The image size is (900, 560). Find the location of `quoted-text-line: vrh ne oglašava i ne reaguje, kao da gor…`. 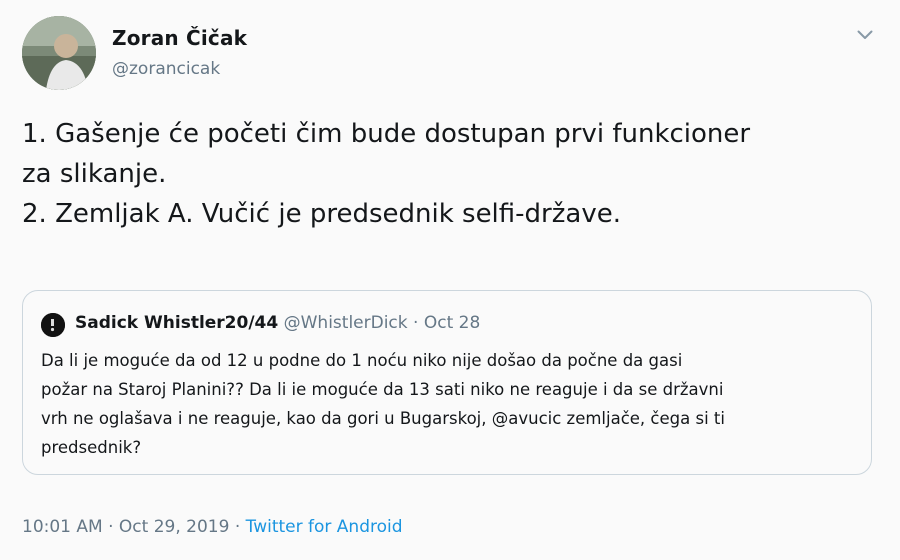

quoted-text-line: vrh ne oglašava i ne reaguje, kao da gor… is located at coordinates (383, 418).